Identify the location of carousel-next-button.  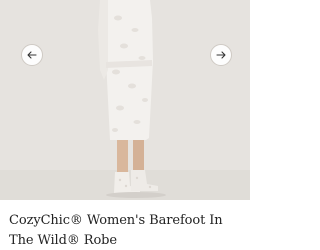
(221, 55).